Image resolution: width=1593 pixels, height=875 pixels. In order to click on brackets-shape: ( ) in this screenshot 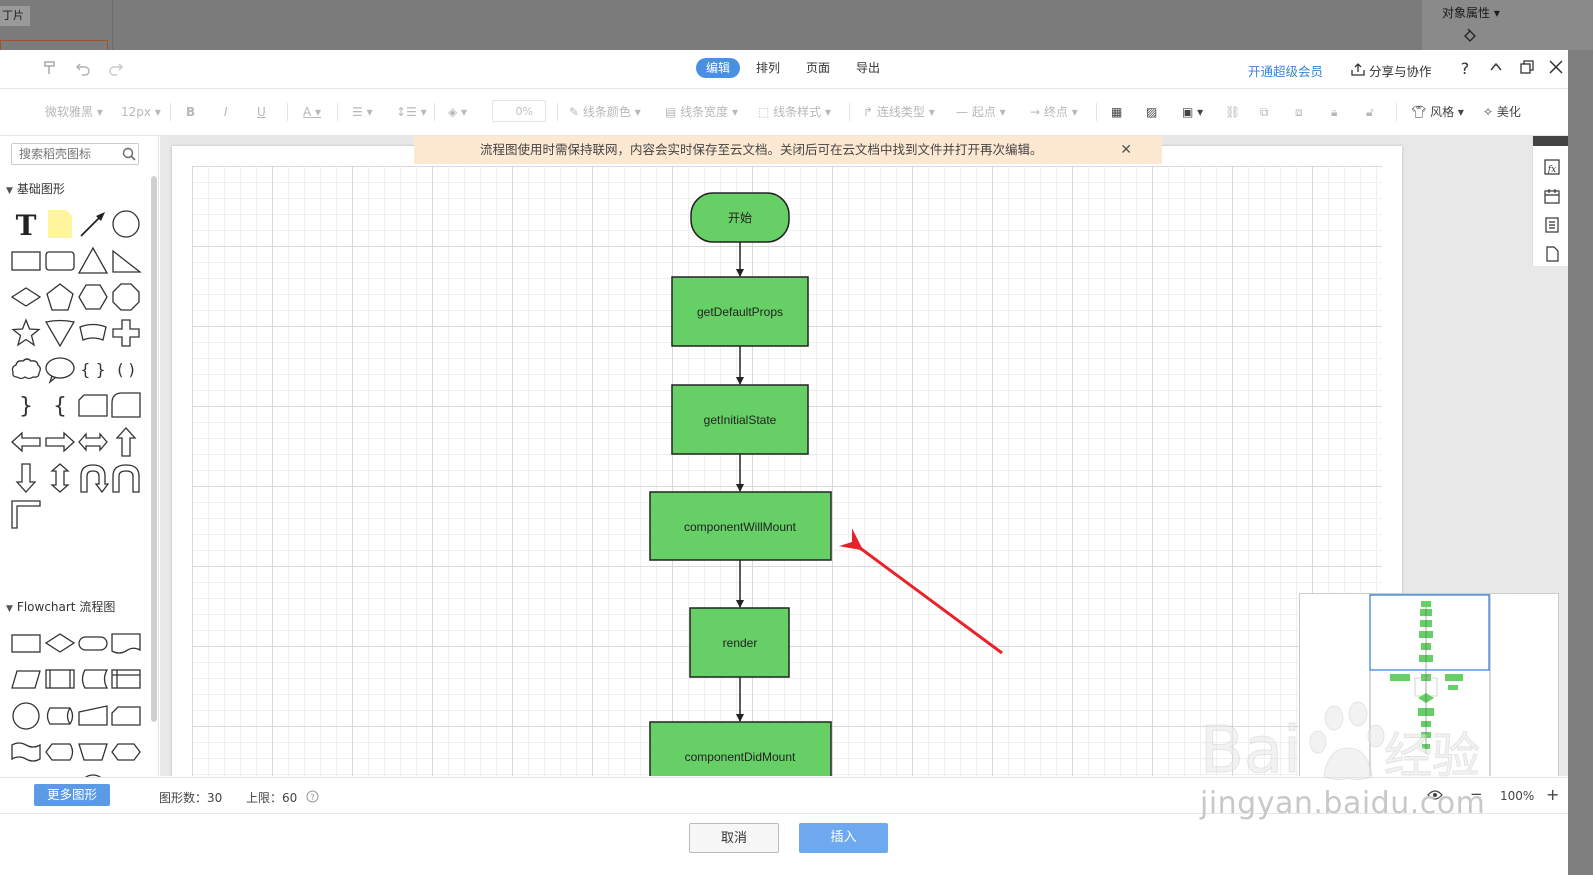, I will do `click(126, 369)`.